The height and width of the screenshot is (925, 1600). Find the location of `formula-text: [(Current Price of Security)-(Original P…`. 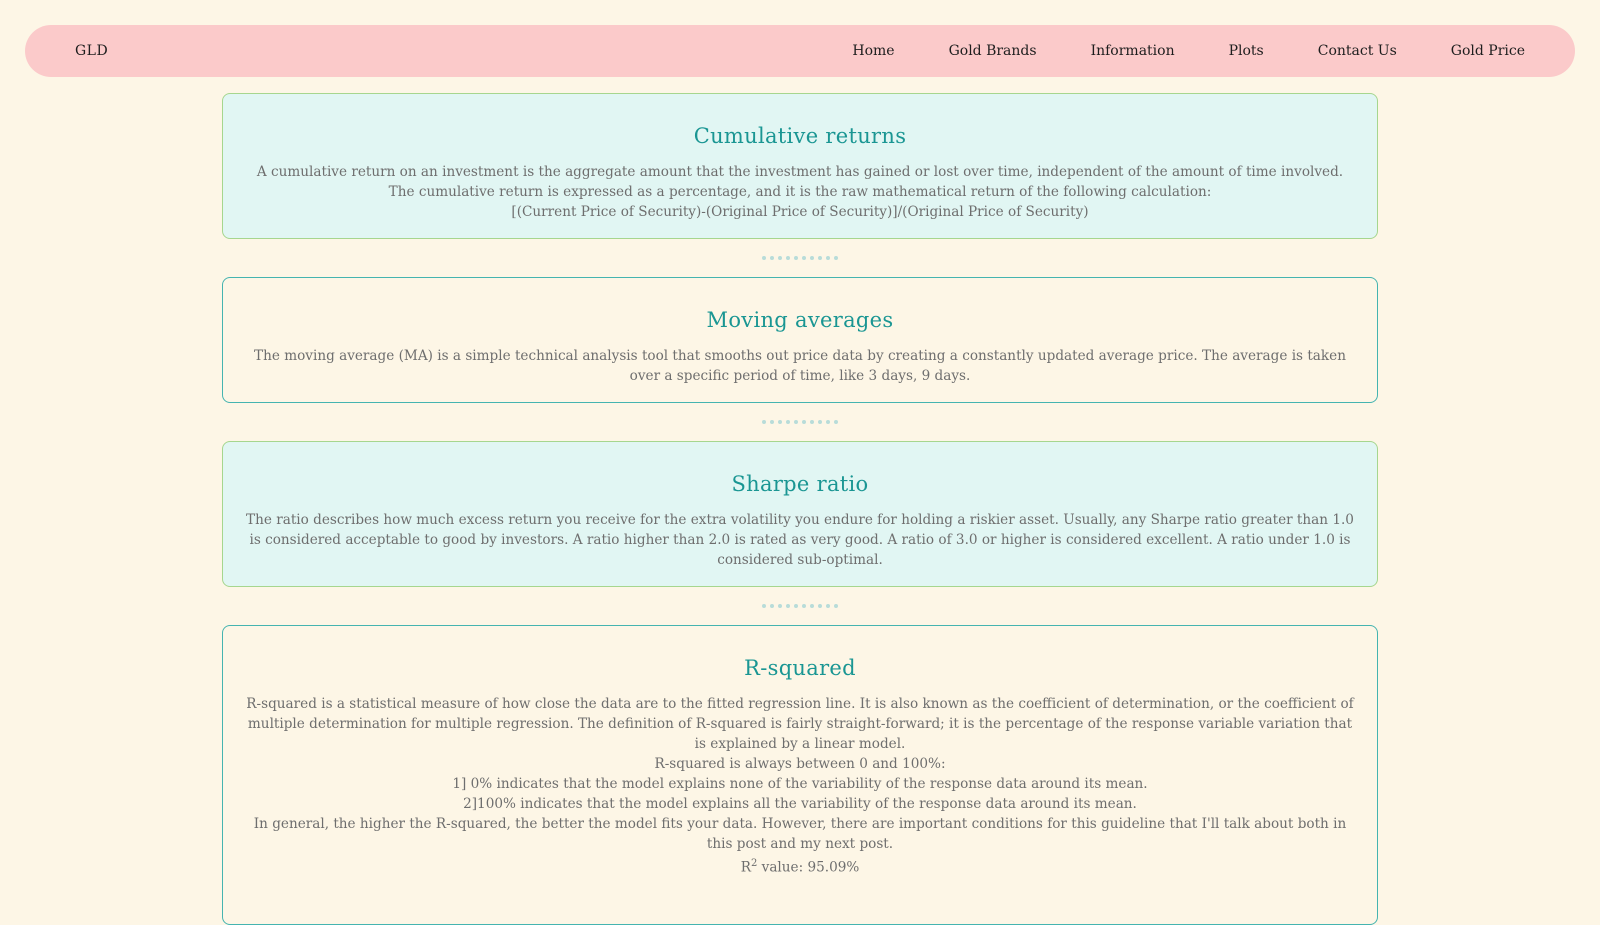

formula-text: [(Current Price of Security)-(Original P… is located at coordinates (800, 212).